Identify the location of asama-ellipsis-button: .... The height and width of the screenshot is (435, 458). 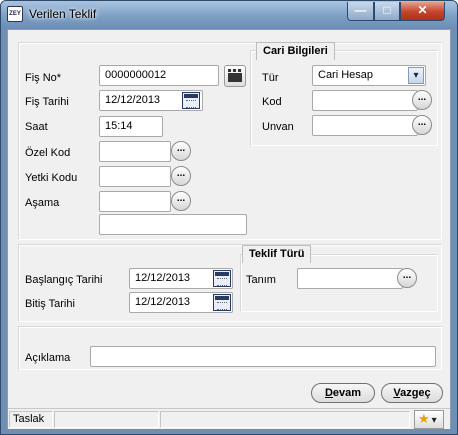
(181, 201).